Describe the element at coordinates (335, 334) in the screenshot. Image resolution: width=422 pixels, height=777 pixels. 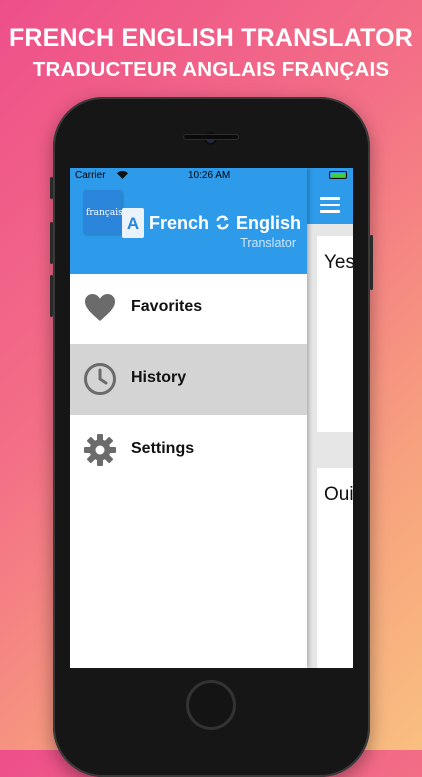
I see `source-text-card: Yes` at that location.